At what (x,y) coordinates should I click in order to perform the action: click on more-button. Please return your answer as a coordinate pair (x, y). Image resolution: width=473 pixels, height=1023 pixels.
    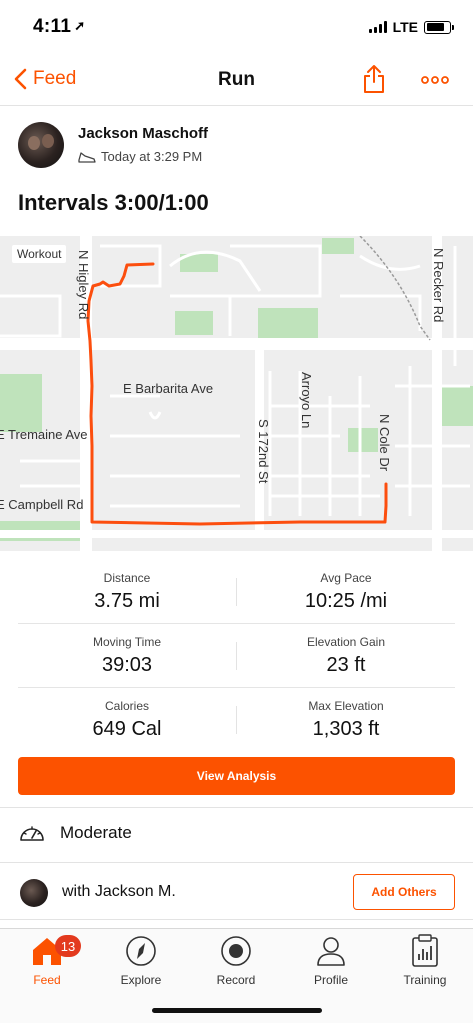
    Looking at the image, I should click on (435, 81).